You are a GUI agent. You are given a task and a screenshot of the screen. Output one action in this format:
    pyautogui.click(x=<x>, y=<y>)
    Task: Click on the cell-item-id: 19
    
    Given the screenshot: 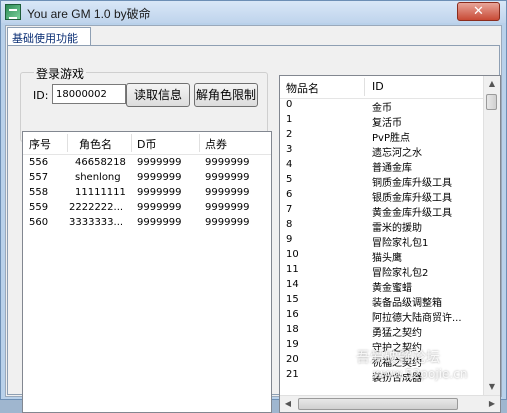 What is the action you would take?
    pyautogui.click(x=292, y=344)
    